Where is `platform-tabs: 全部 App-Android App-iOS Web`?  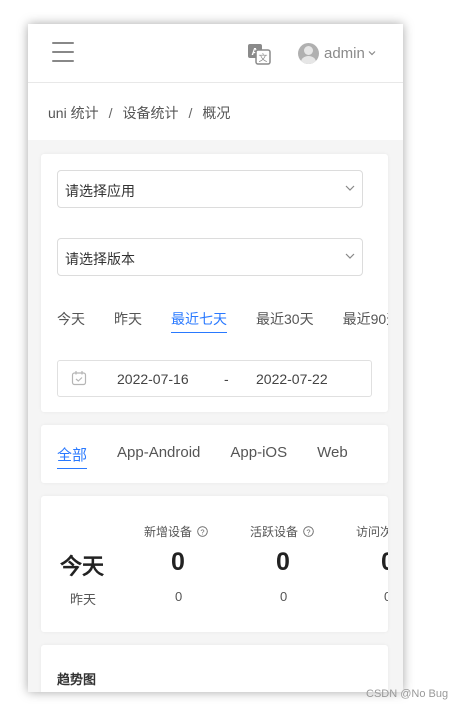
platform-tabs: 全部 App-Android App-iOS Web is located at coordinates (217, 456).